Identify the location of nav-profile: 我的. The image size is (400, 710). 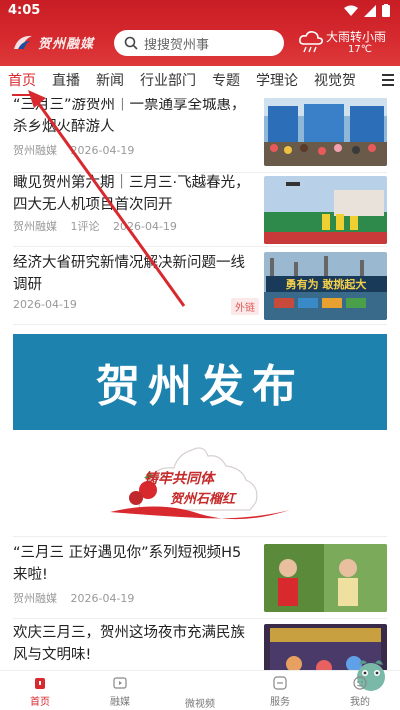
(360, 691).